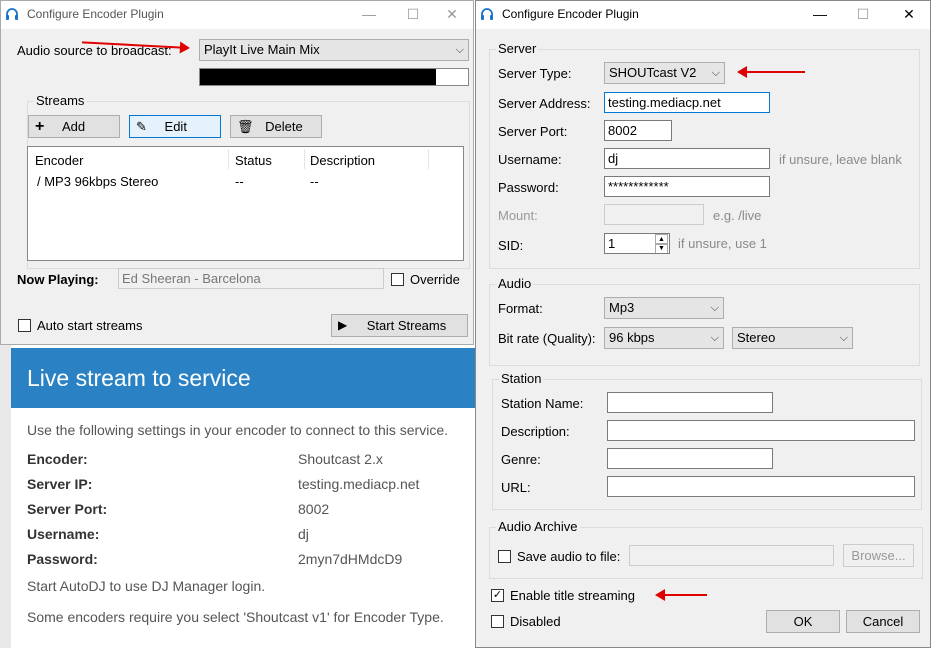  What do you see at coordinates (397, 279) in the screenshot?
I see `override-checkbox` at bounding box center [397, 279].